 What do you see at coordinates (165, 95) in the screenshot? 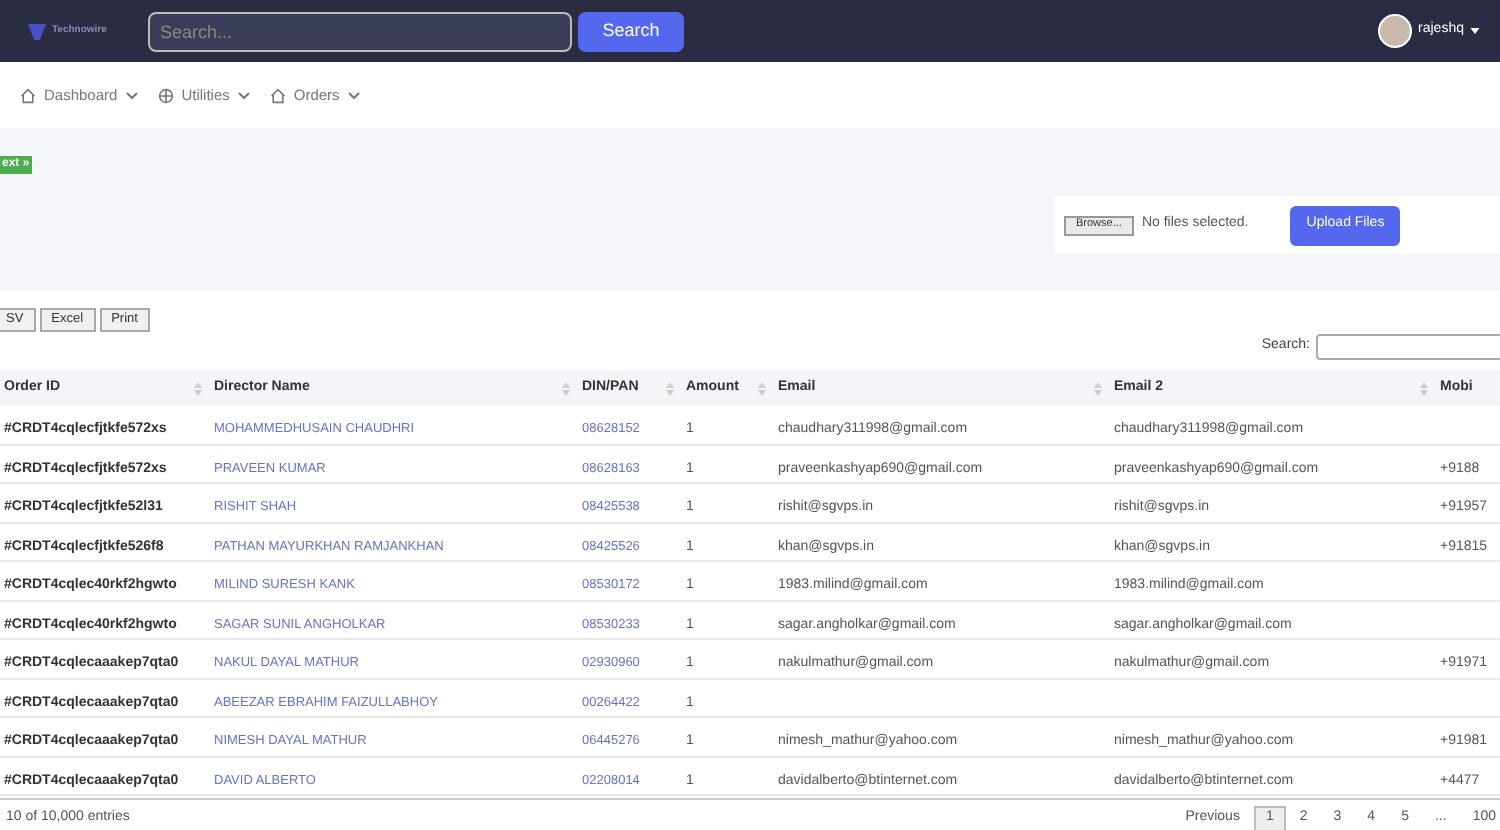
I see `globe-icon` at bounding box center [165, 95].